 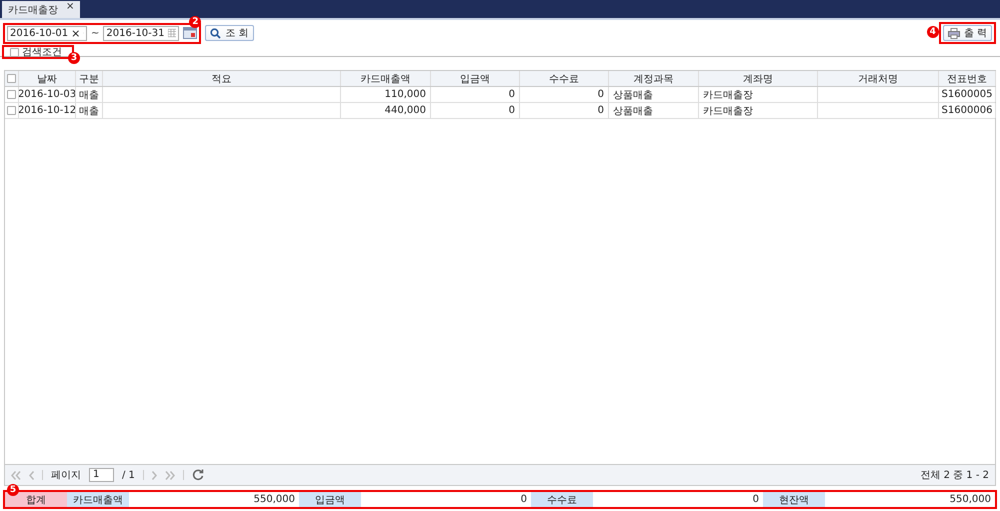 What do you see at coordinates (36, 499) in the screenshot?
I see `total-label: 합계` at bounding box center [36, 499].